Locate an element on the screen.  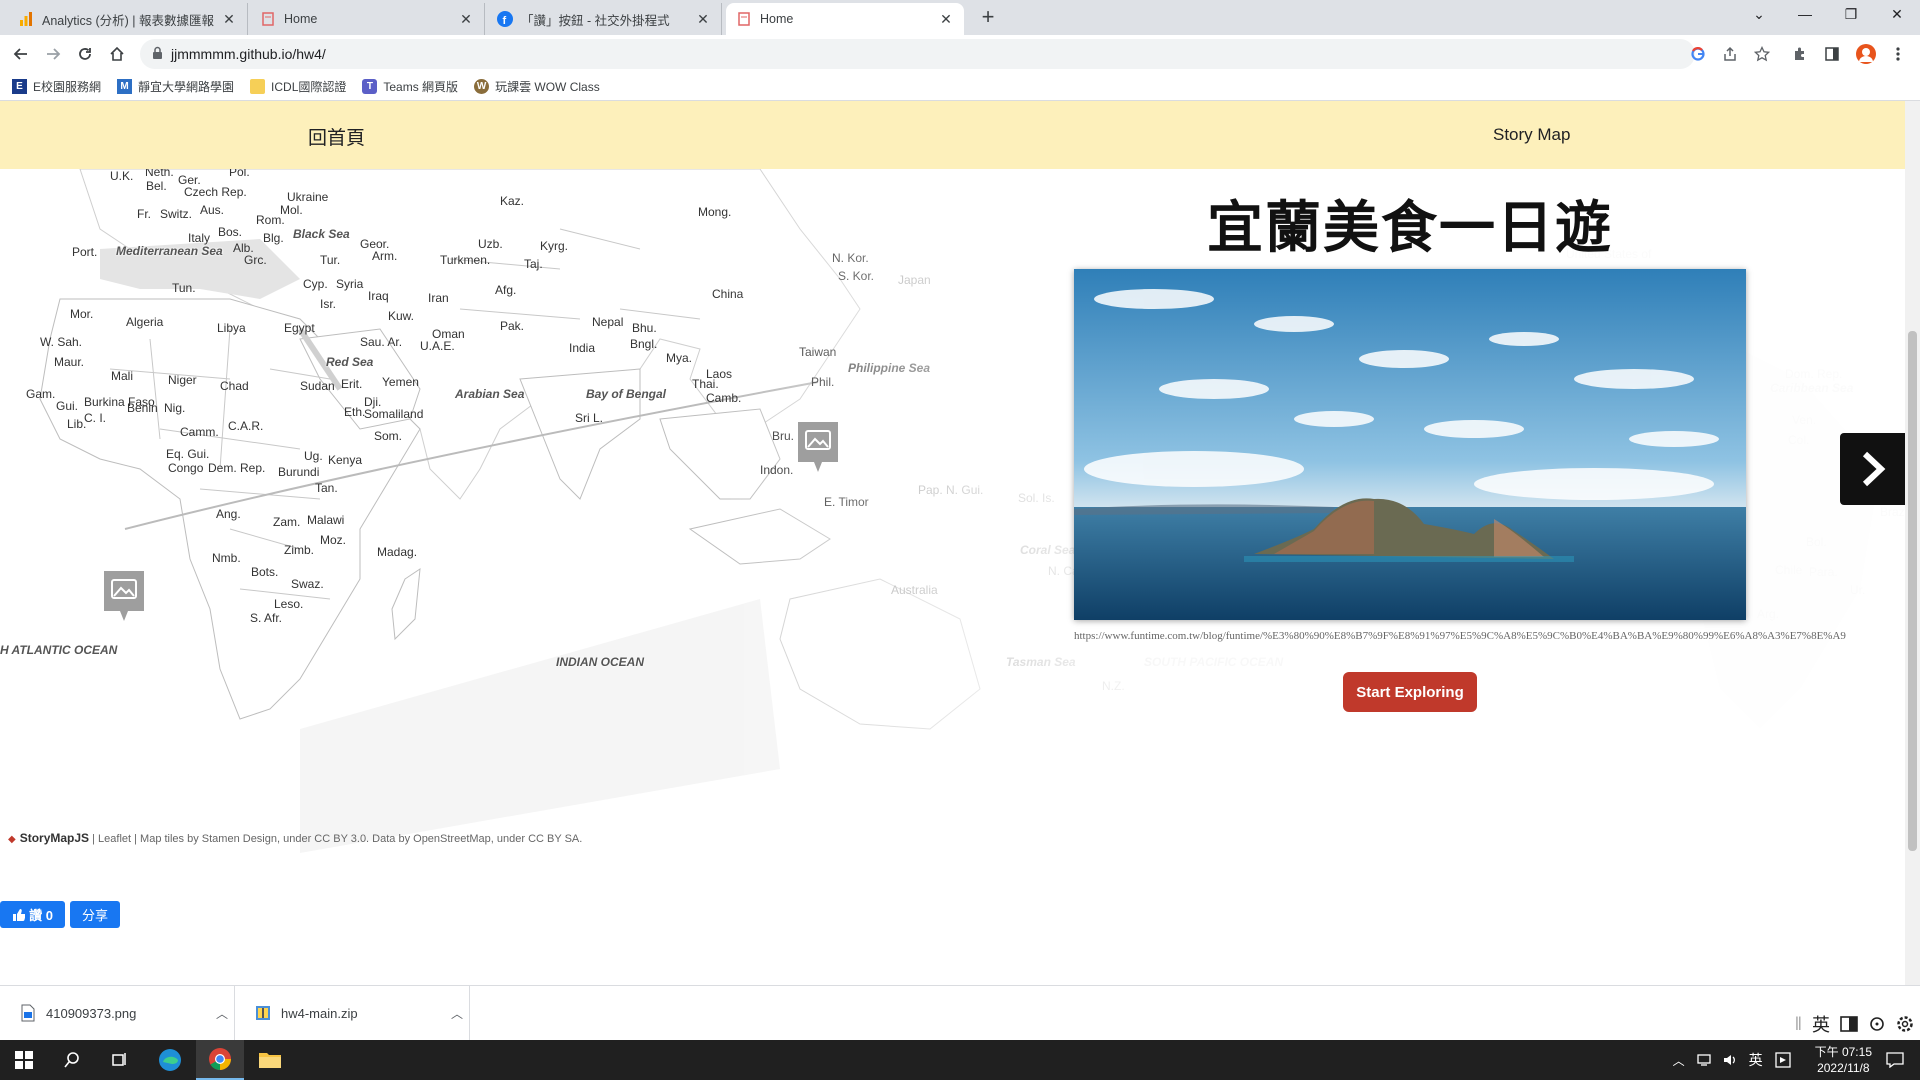
tab-home-1: Home ✕ is located at coordinates (367, 19).